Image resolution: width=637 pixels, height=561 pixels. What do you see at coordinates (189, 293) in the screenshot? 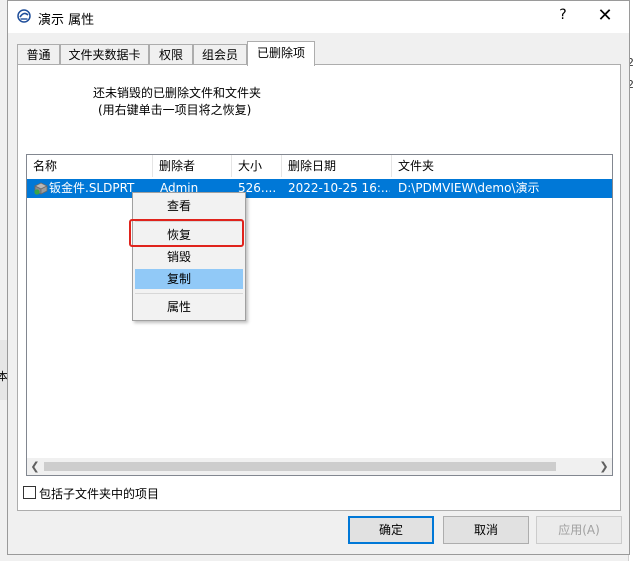
I see `menu-separator` at bounding box center [189, 293].